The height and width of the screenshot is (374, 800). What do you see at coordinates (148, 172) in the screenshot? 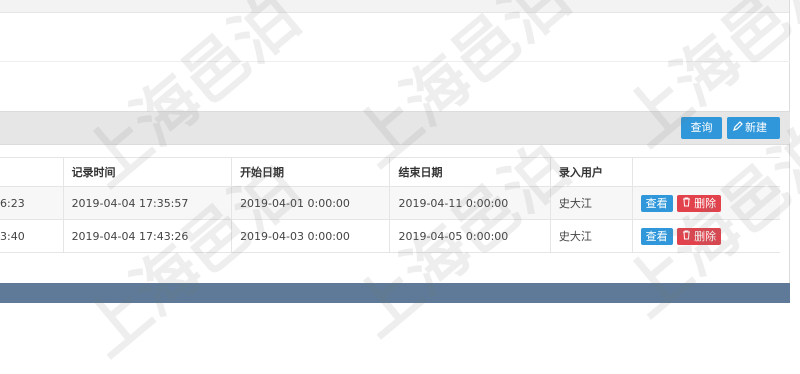
I see `column-header-record-time: 记录时间` at bounding box center [148, 172].